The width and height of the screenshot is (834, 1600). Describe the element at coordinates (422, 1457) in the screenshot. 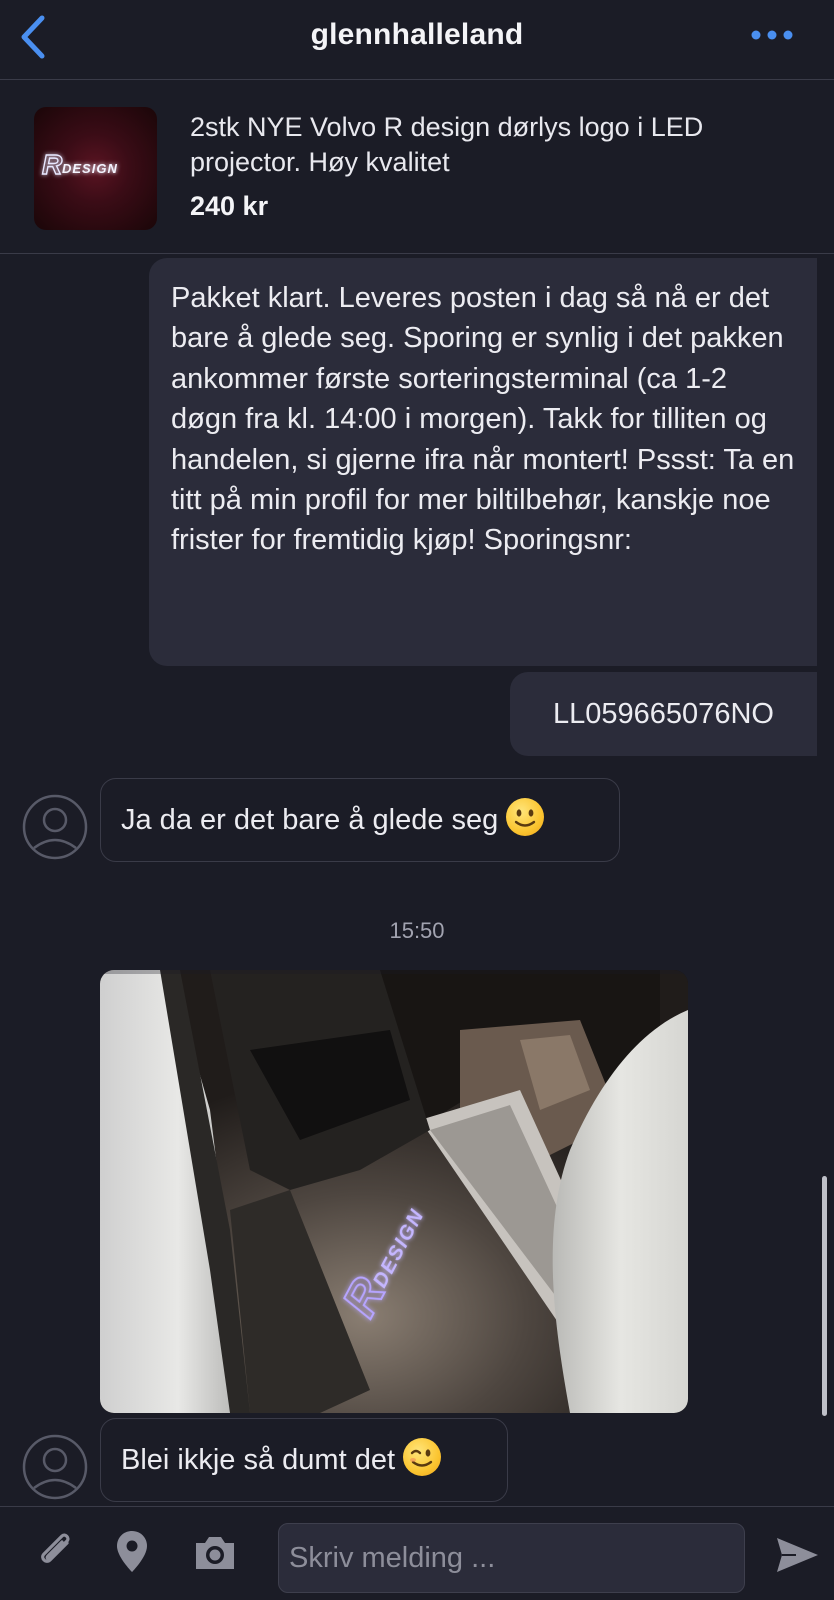

I see `winking-face-icon` at that location.